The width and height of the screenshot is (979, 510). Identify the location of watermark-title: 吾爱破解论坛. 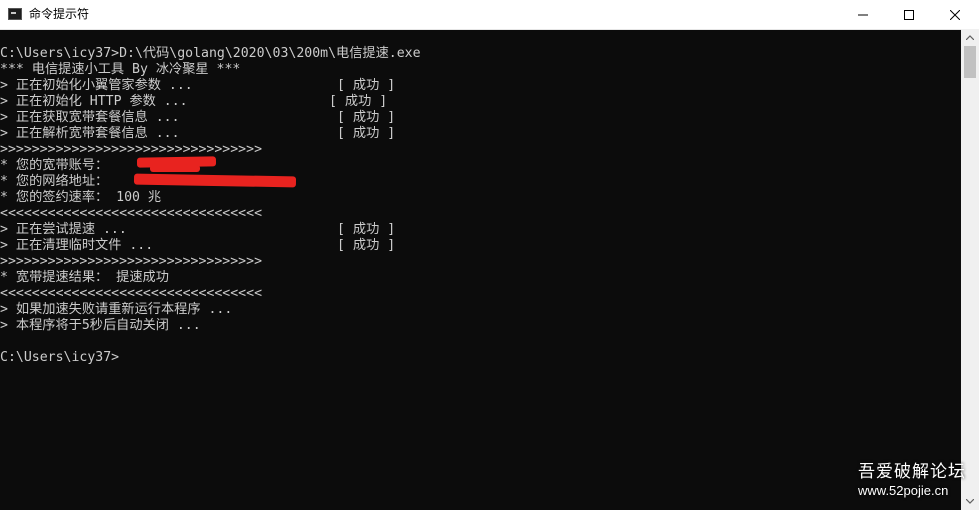
(912, 471).